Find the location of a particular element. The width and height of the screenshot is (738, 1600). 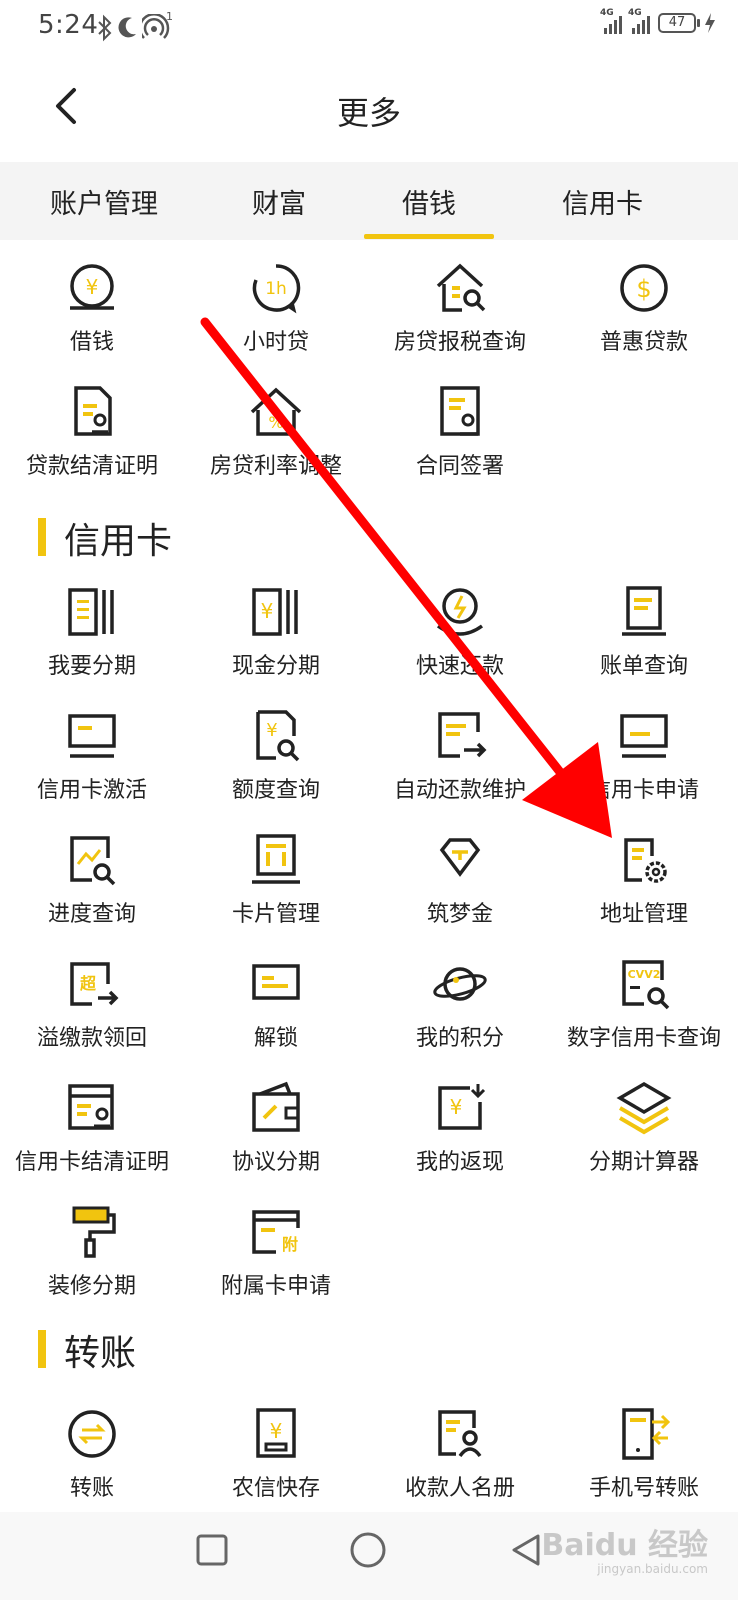

grid-item-auto-repay: 自动还款维护 is located at coordinates (460, 749).